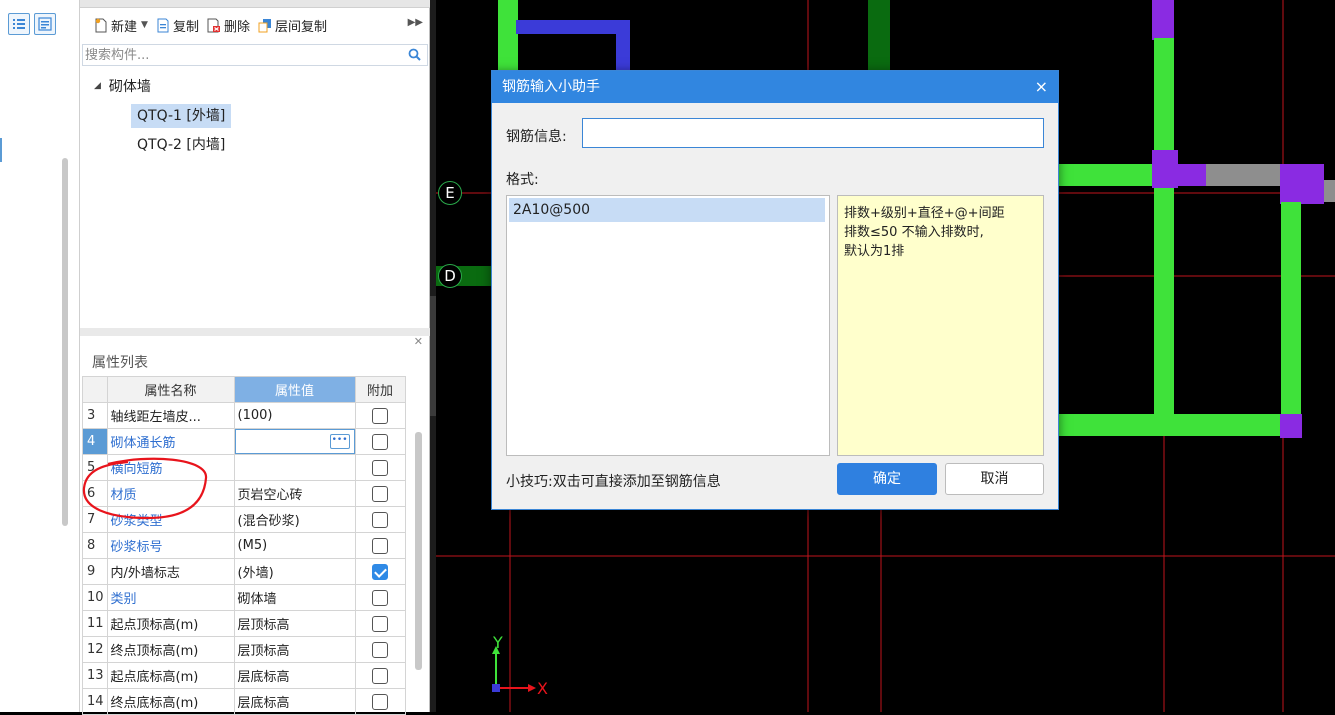 The image size is (1335, 715). I want to click on floor-copy-icon, so click(264, 25).